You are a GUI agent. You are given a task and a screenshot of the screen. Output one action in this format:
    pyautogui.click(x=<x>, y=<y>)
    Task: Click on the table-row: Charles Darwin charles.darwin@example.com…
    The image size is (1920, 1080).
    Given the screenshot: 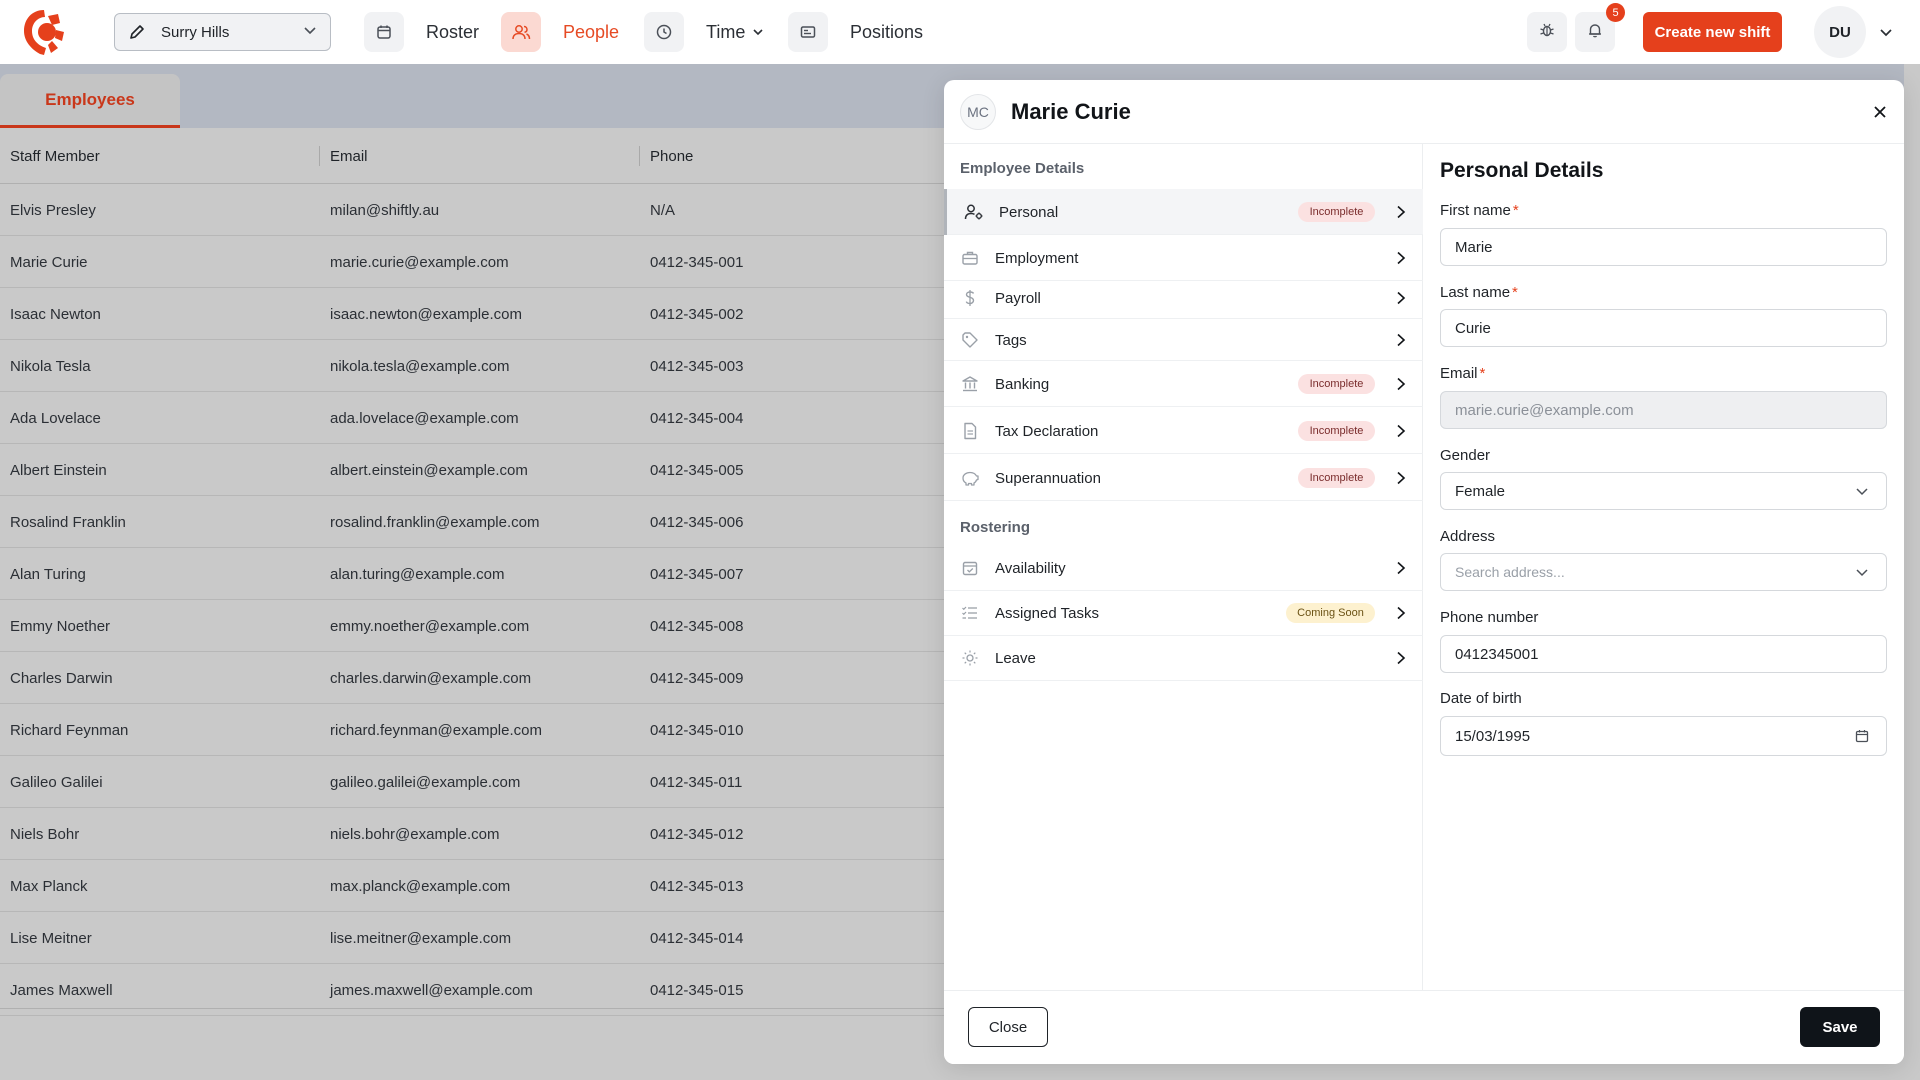 What is the action you would take?
    pyautogui.click(x=472, y=678)
    